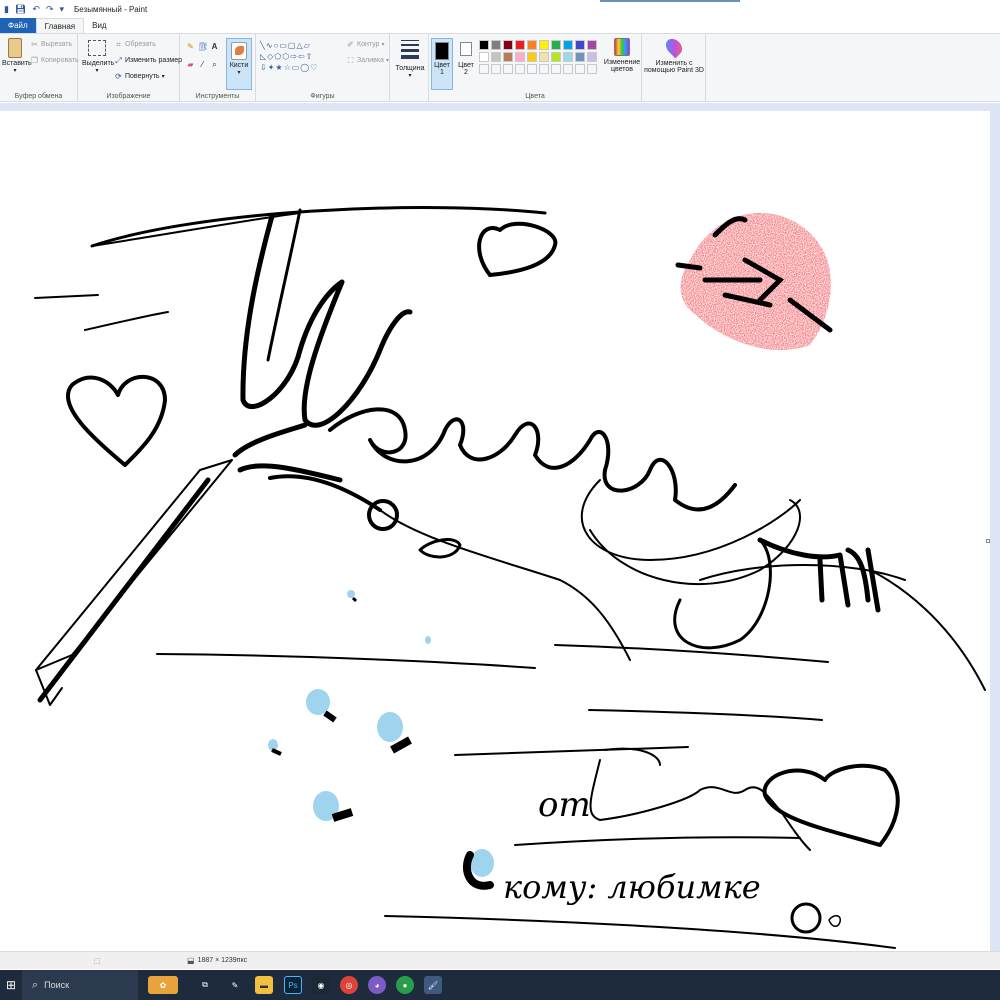 The height and width of the screenshot is (1000, 1000). What do you see at coordinates (148, 60) in the screenshot?
I see `resize-button: ⤢ Изменить размер` at bounding box center [148, 60].